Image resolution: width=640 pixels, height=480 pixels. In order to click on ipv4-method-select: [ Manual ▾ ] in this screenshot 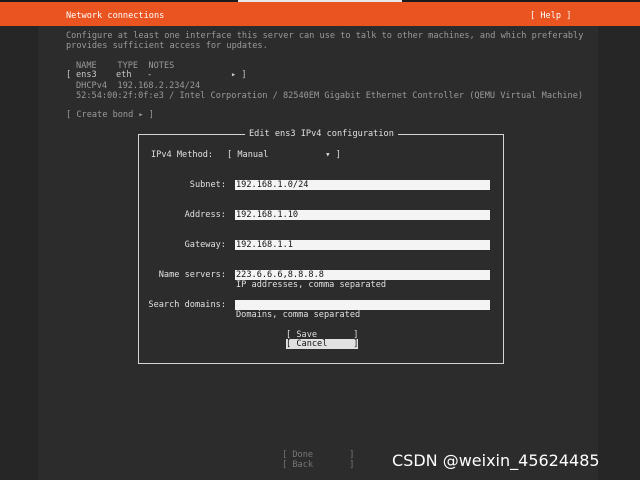, I will do `click(284, 155)`.